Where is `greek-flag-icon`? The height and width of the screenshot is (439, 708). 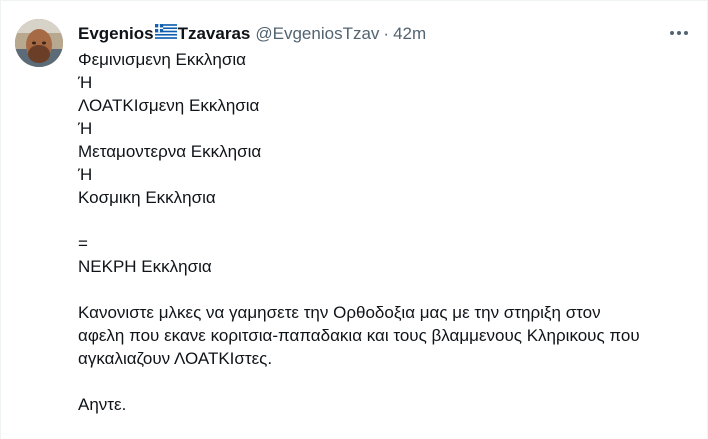
greek-flag-icon is located at coordinates (165, 34).